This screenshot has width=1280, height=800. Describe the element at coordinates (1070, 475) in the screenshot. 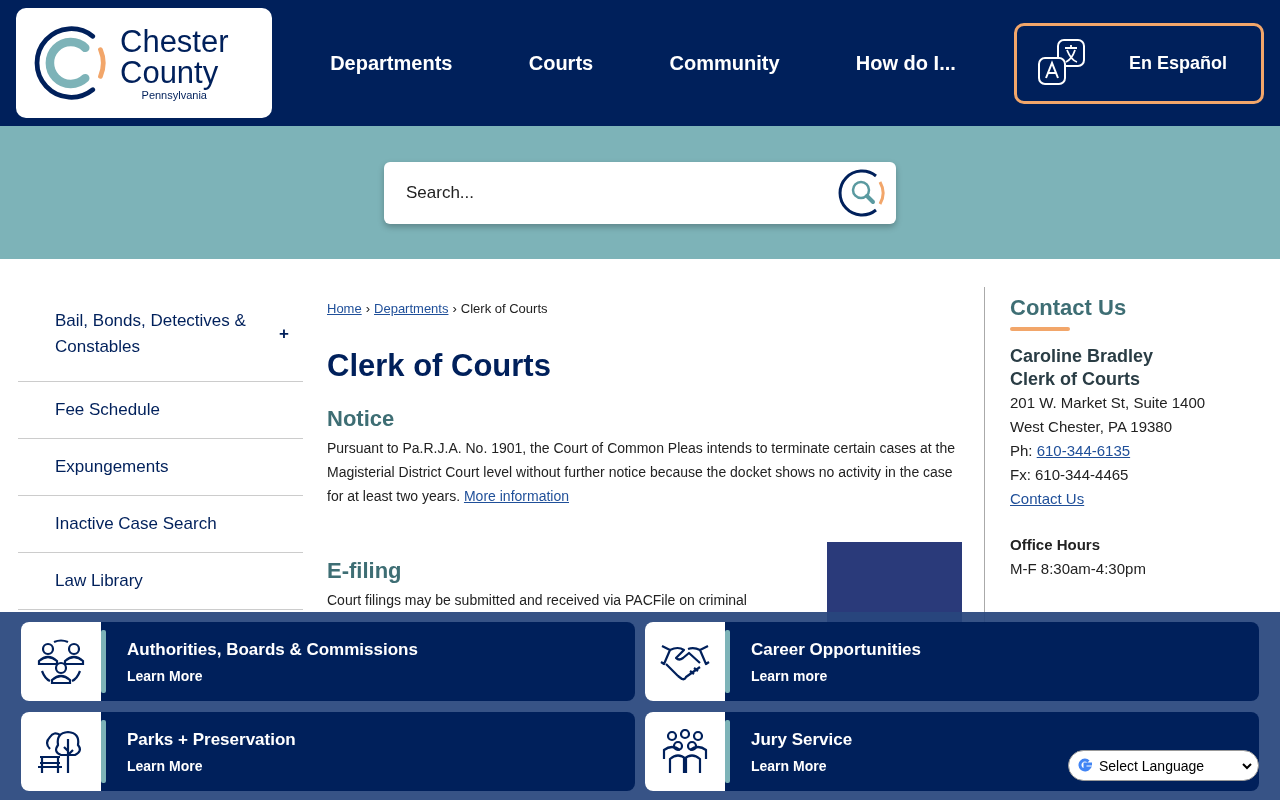

I see `fax-number: Fx: 610-344-4465` at that location.